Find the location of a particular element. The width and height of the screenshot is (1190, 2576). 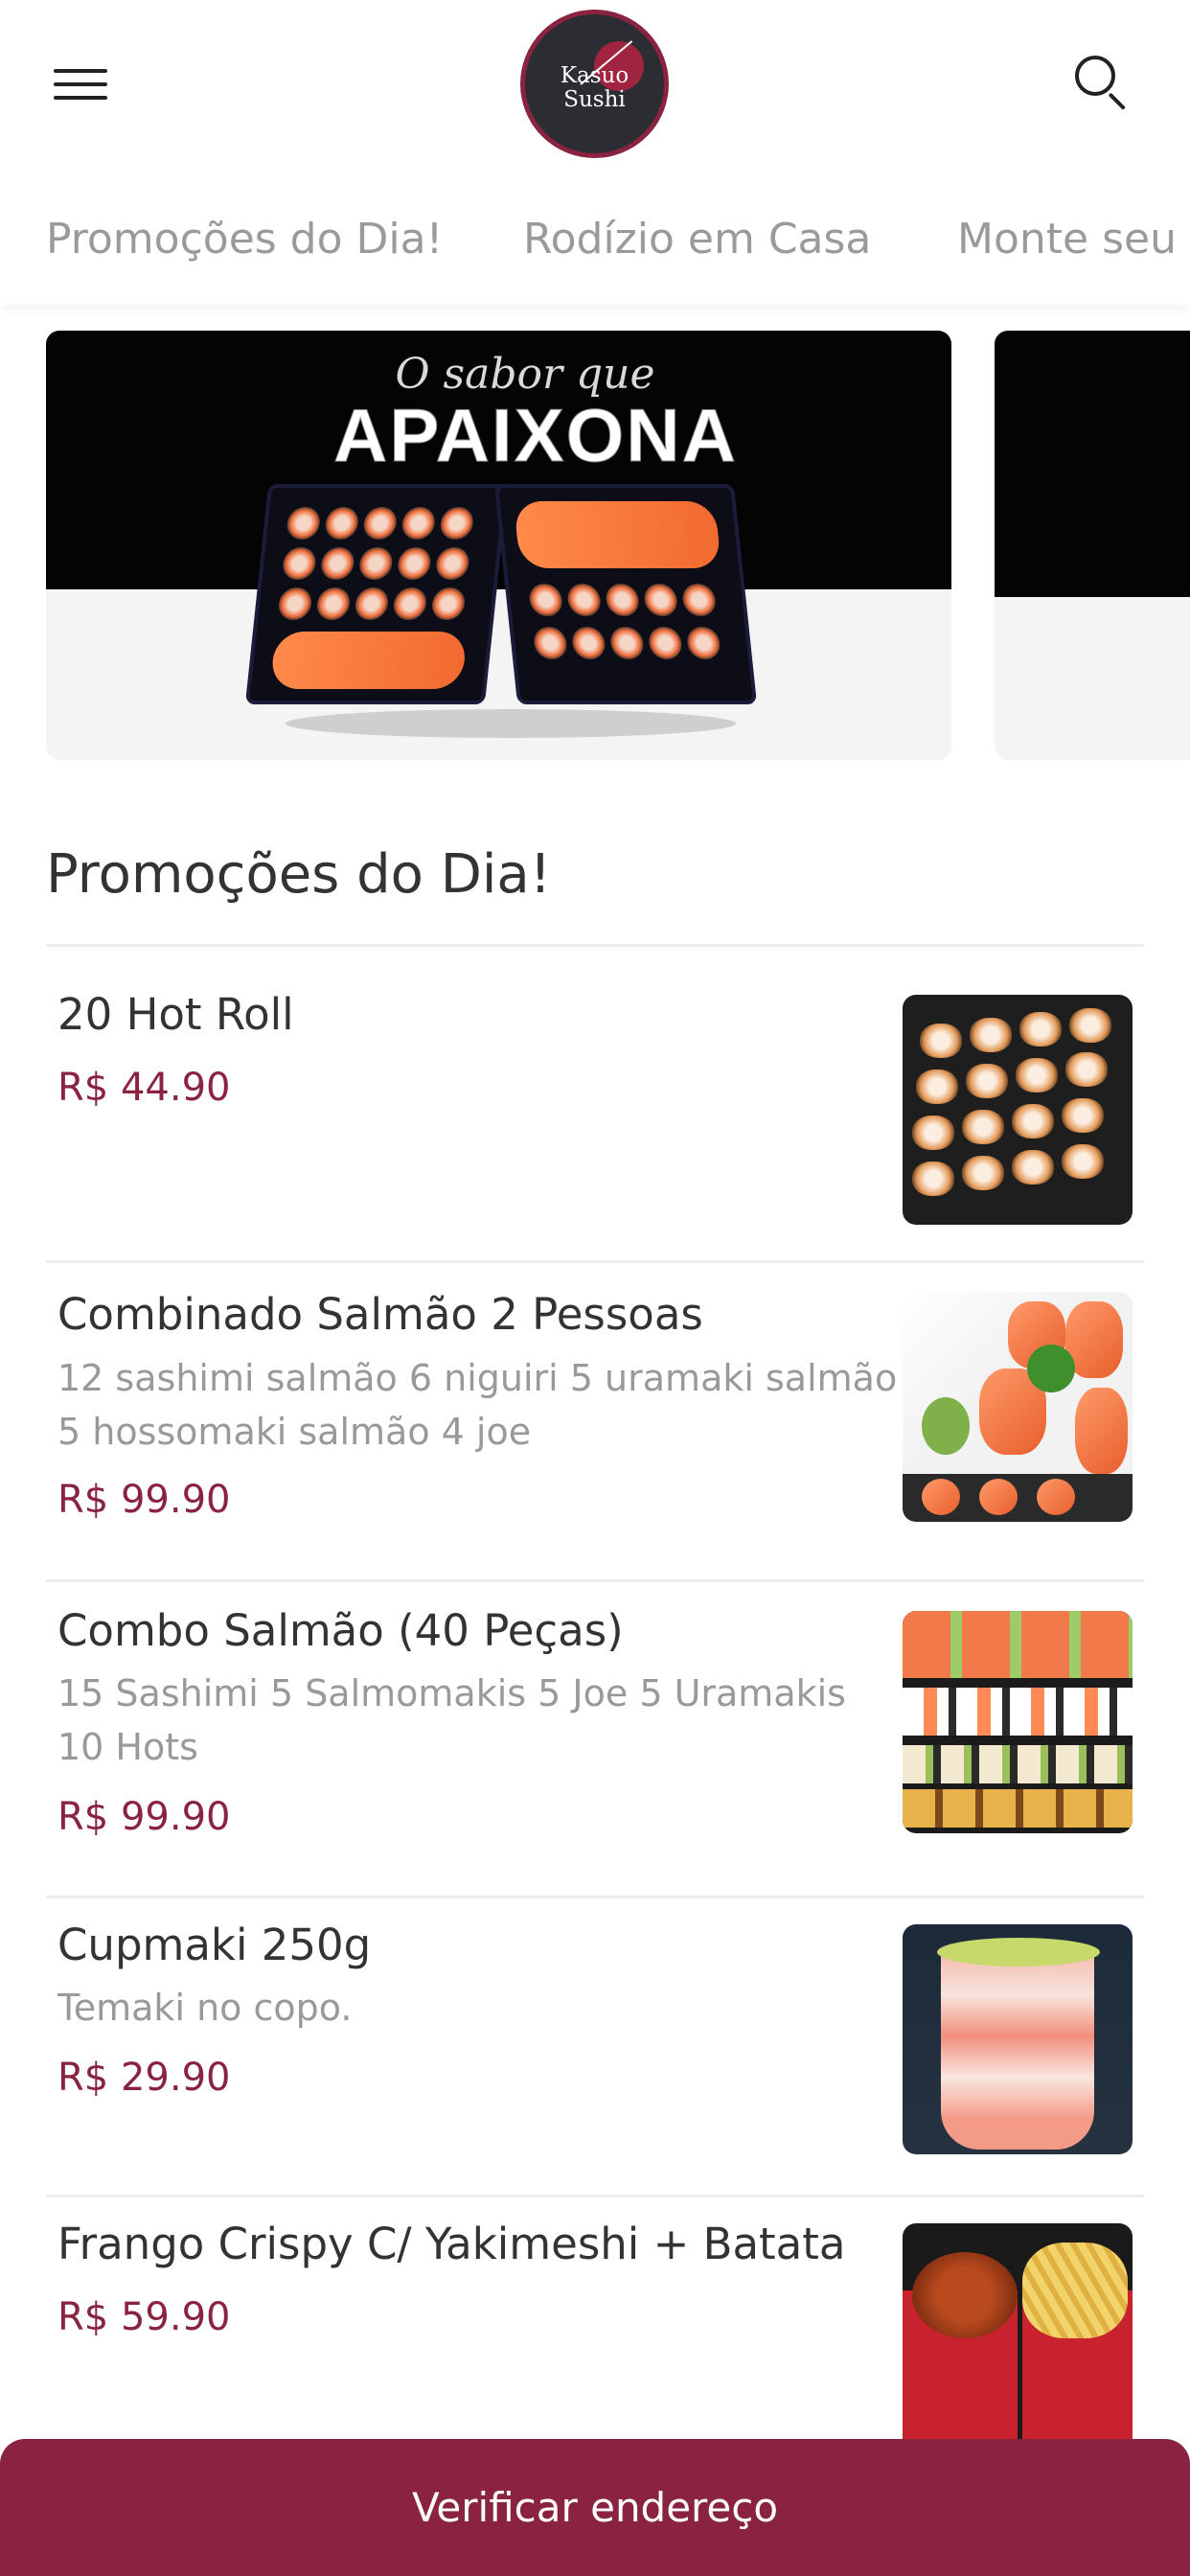

search-icon is located at coordinates (1102, 82).